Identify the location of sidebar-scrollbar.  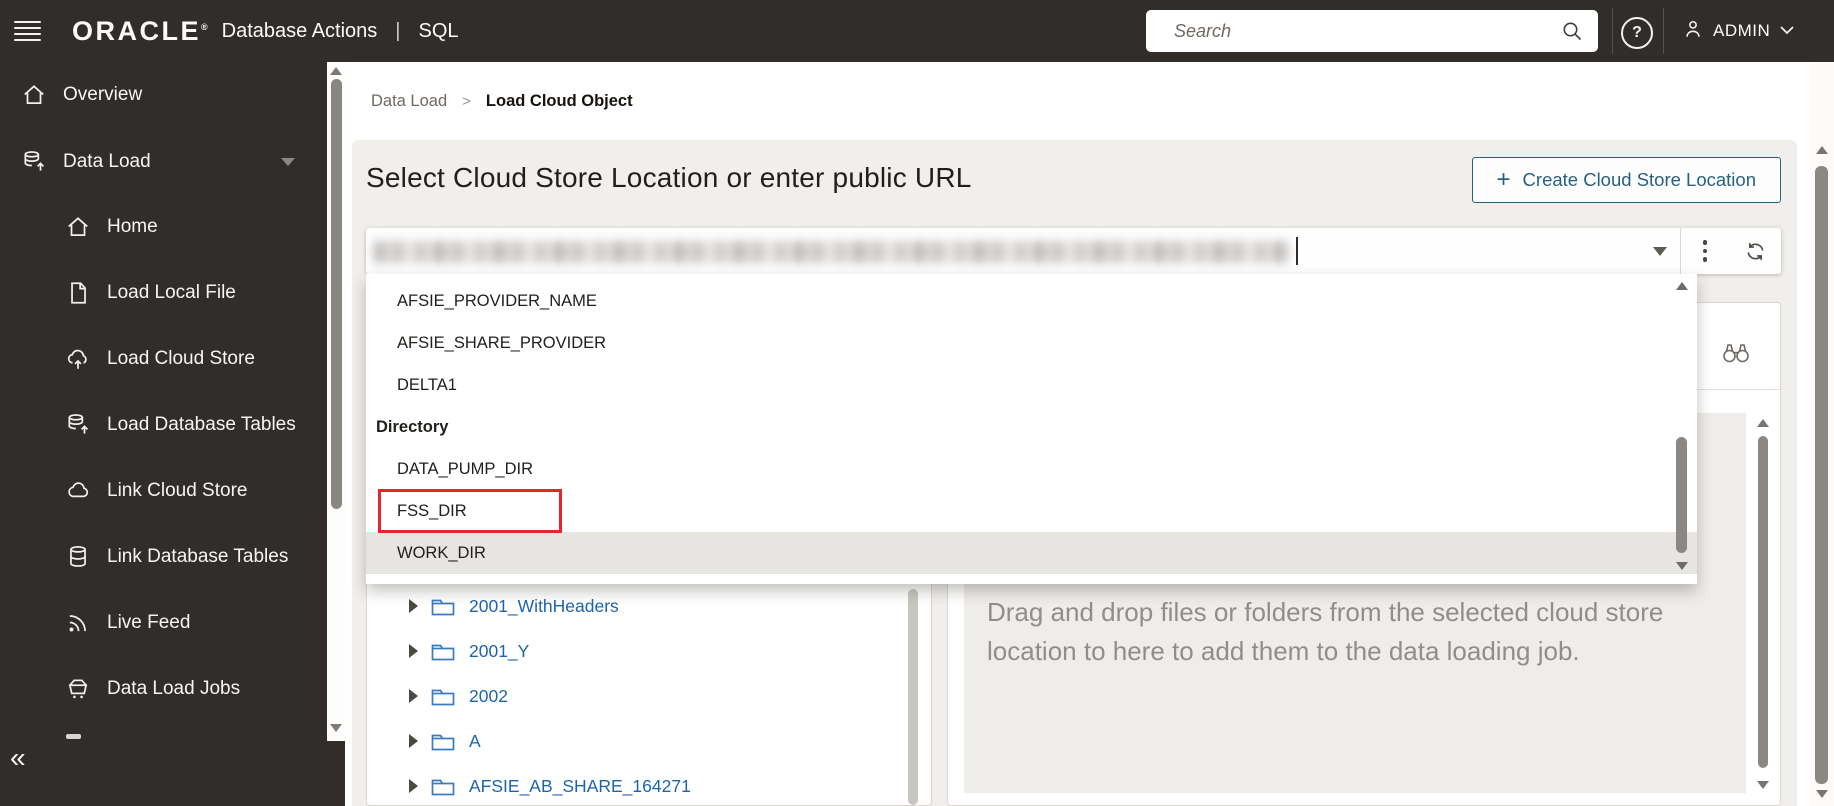
(336, 401).